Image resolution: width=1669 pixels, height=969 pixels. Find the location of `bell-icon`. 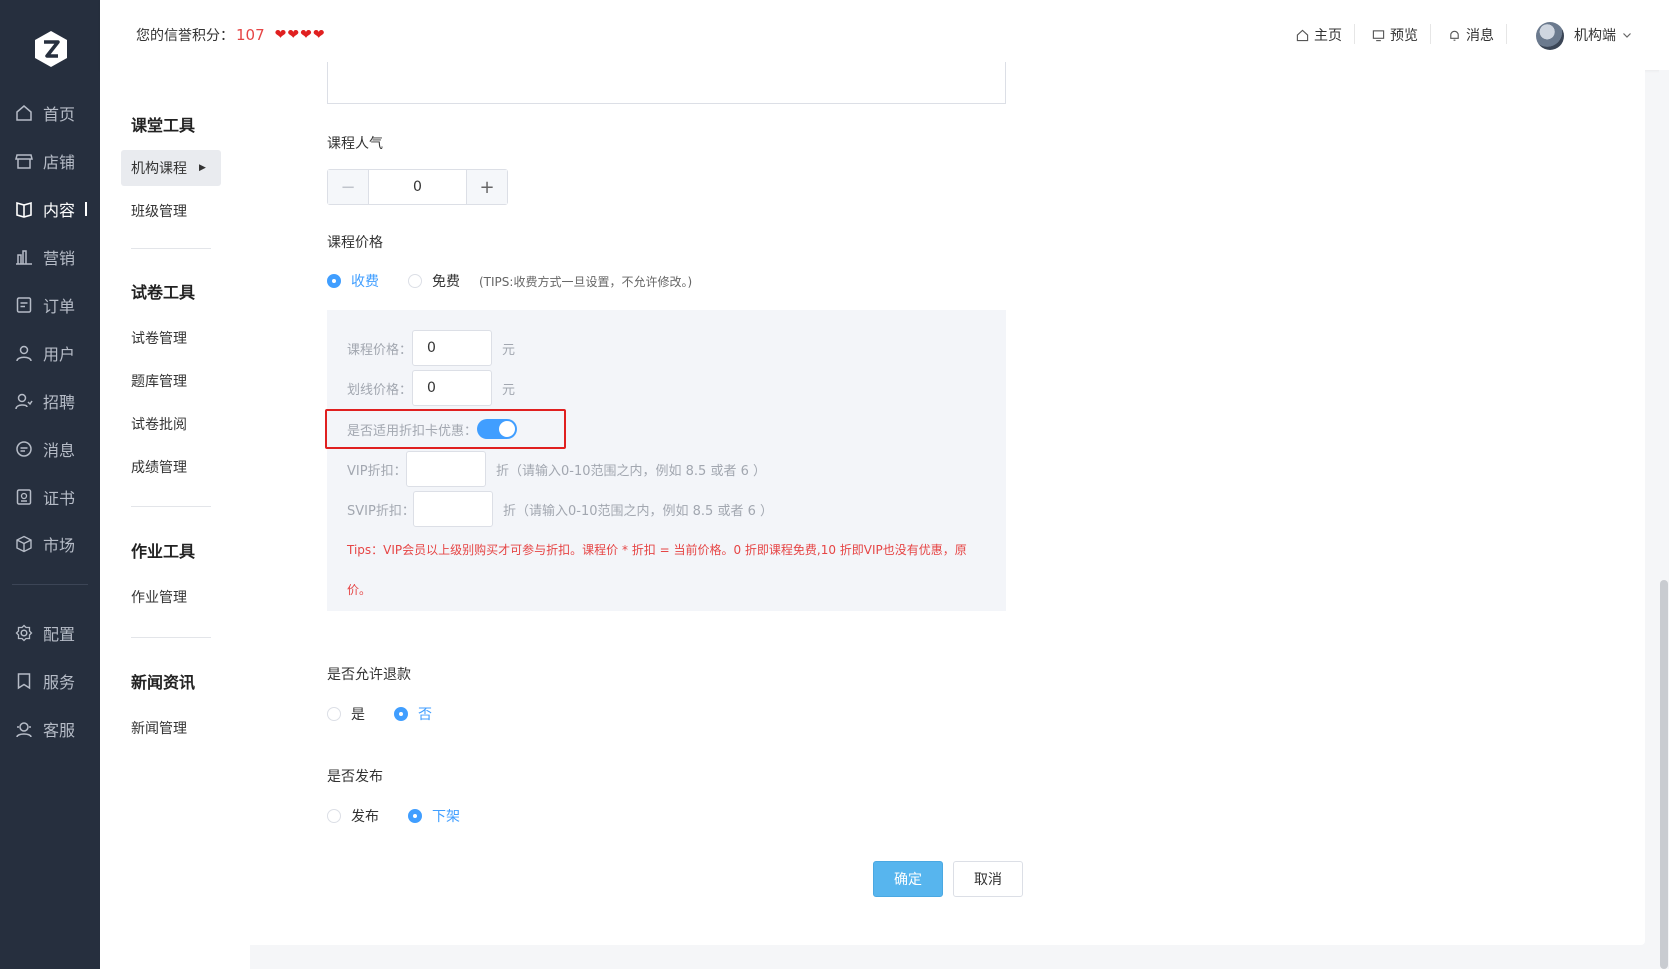

bell-icon is located at coordinates (1454, 35).